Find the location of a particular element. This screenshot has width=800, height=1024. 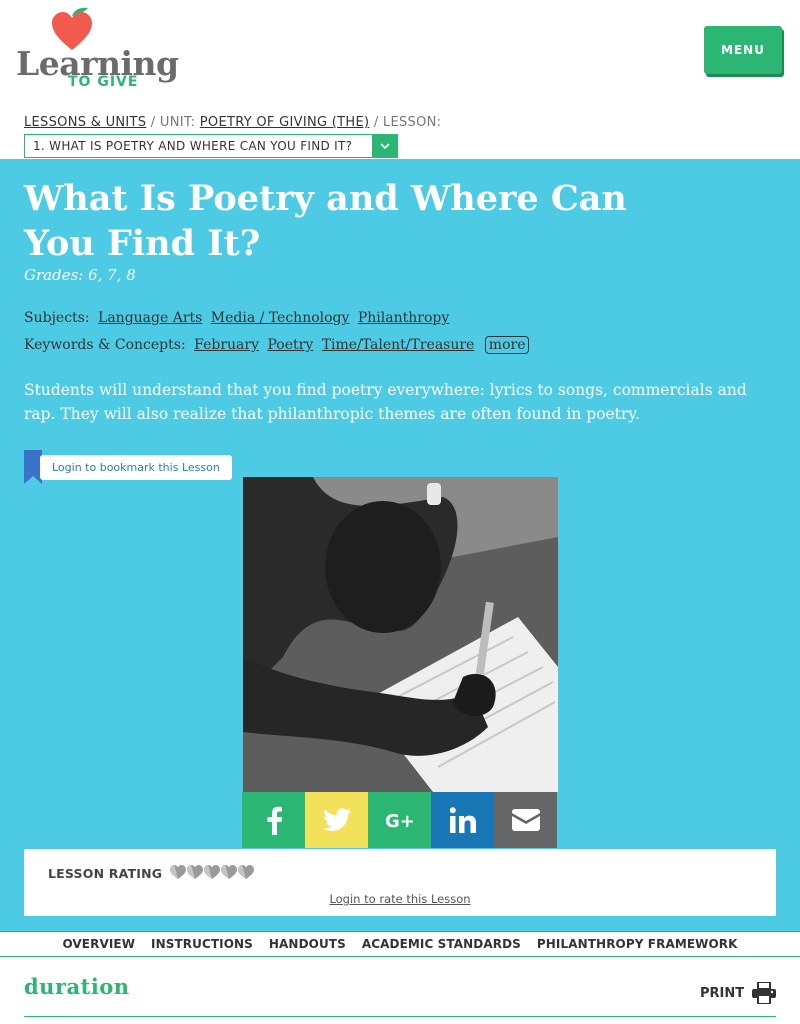

subjects-label: Subjects: is located at coordinates (57, 318).